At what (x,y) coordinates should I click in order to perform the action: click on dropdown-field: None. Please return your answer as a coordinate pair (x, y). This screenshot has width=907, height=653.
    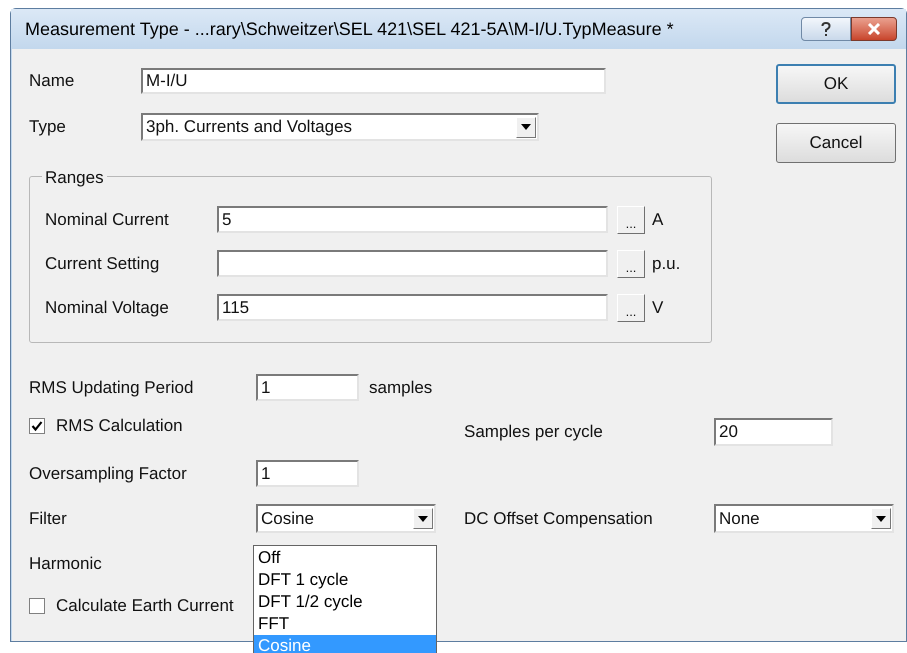
    Looking at the image, I should click on (804, 518).